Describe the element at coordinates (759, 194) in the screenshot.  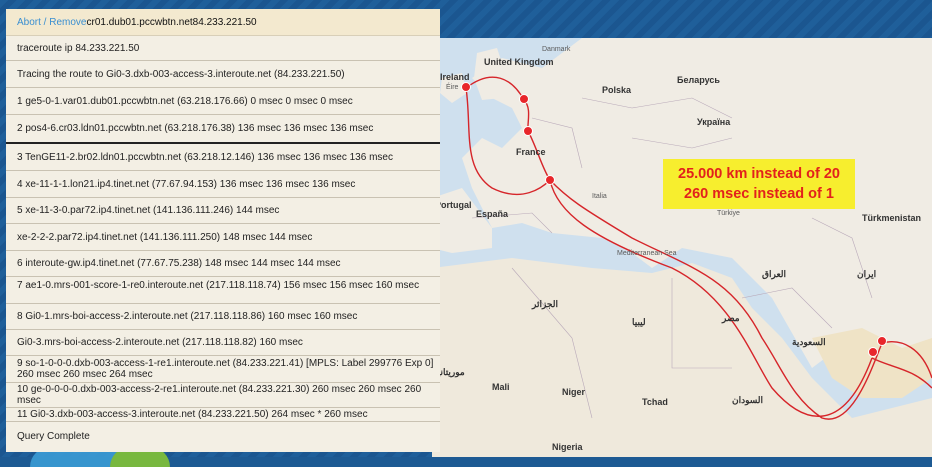
I see `callout-line-latency: 260 msec instead of 1` at that location.